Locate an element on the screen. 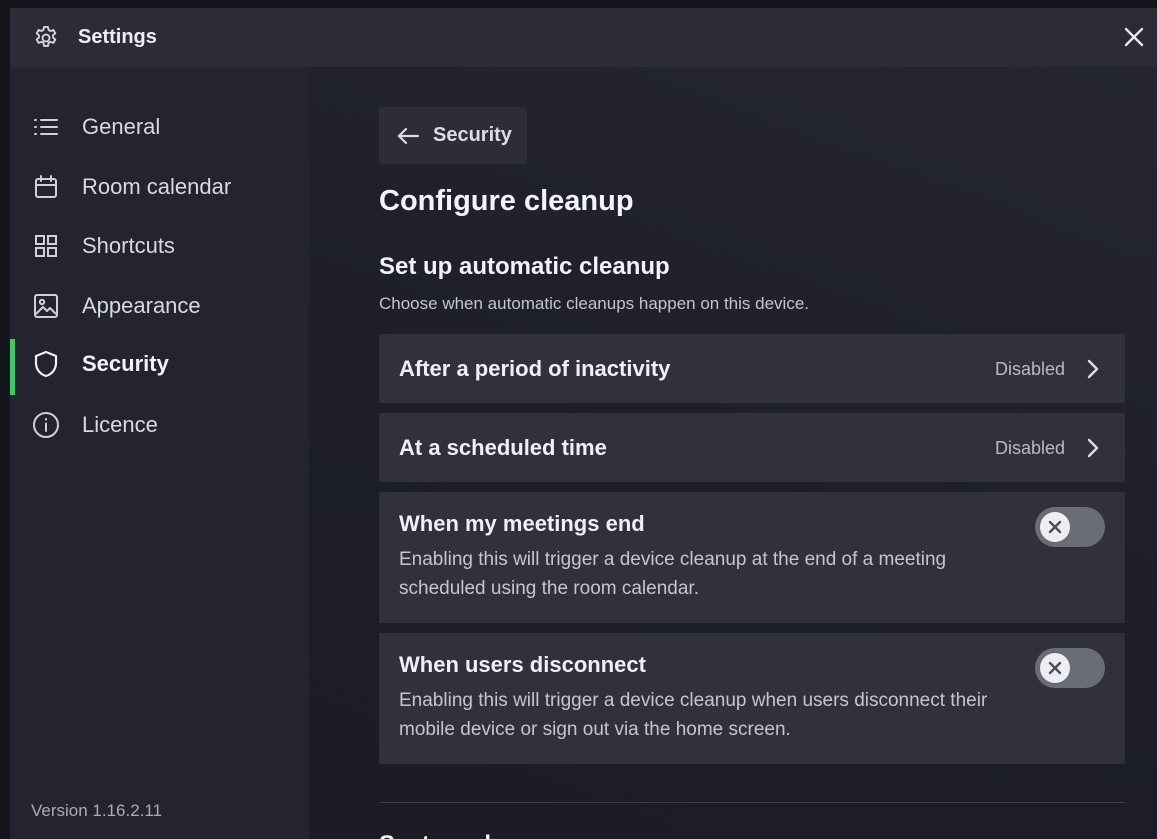 This screenshot has height=839, width=1157. sidebar-item-label: Security is located at coordinates (125, 363).